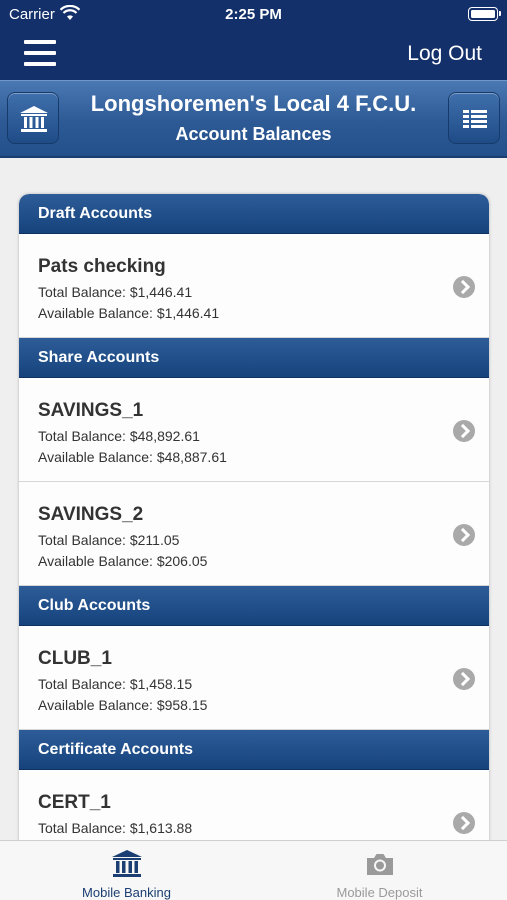 The height and width of the screenshot is (900, 507). I want to click on account-name: CLUB_1, so click(75, 658).